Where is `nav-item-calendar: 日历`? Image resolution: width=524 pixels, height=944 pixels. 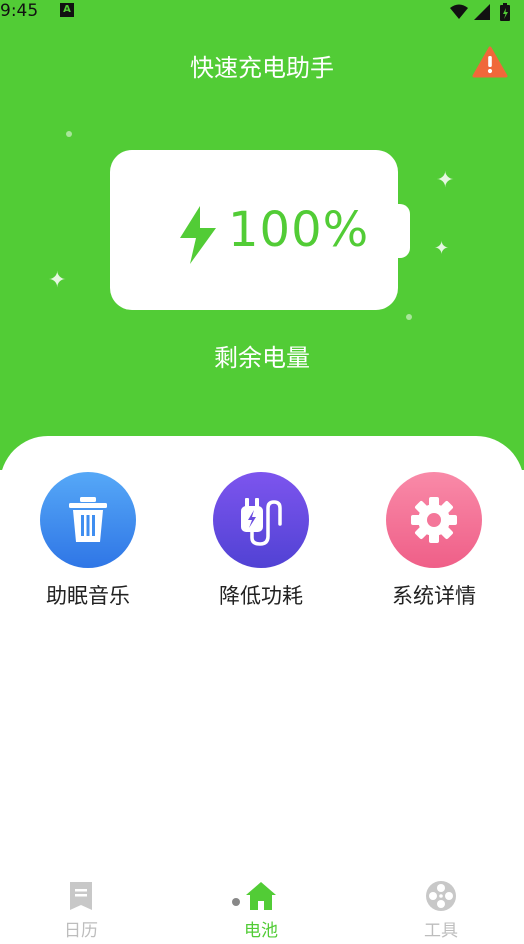
nav-item-calendar: 日历 is located at coordinates (81, 909).